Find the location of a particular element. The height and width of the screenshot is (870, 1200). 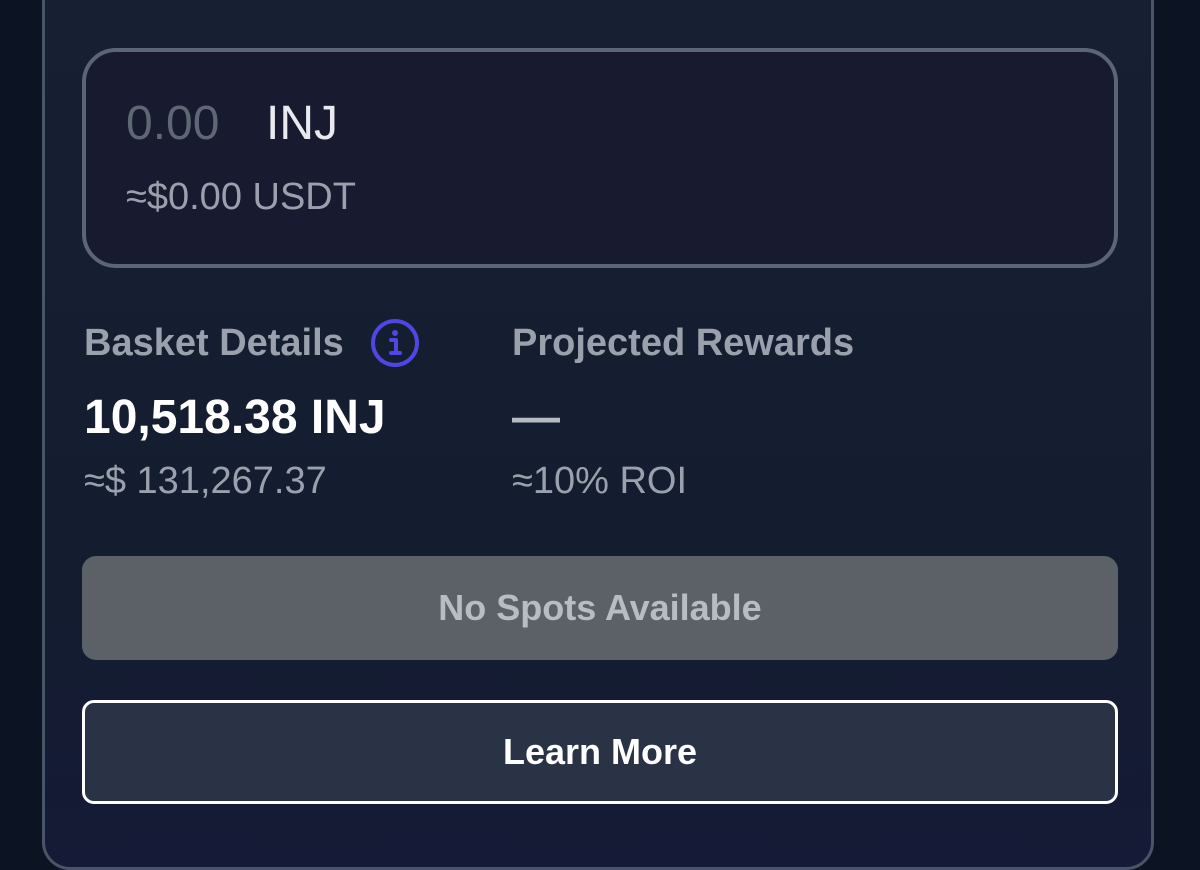

projected-rewards-value: — is located at coordinates (536, 417).